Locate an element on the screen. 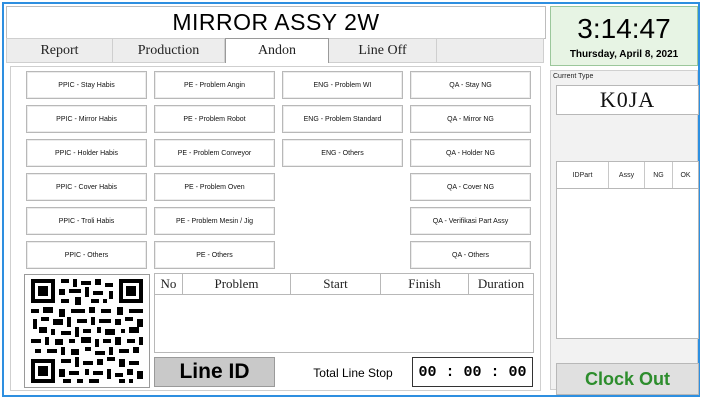  andon-button-eng-others: ENG - Others is located at coordinates (342, 153).